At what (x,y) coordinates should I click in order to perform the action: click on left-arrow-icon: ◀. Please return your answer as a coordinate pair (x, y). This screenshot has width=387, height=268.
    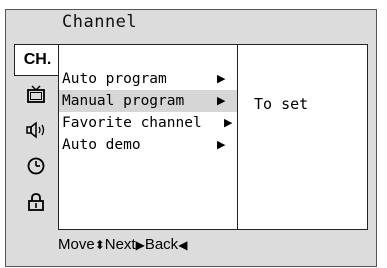
    Looking at the image, I should click on (183, 245).